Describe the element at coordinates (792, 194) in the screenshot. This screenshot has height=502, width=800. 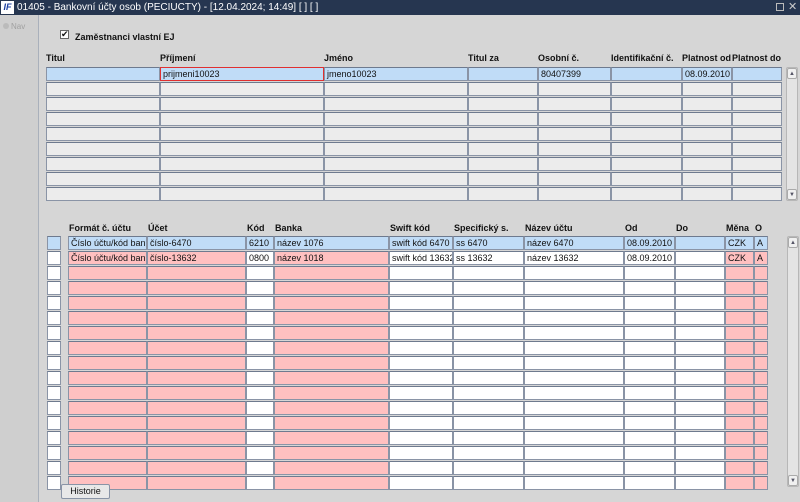
I see `scroll-down-icon: ▼` at that location.